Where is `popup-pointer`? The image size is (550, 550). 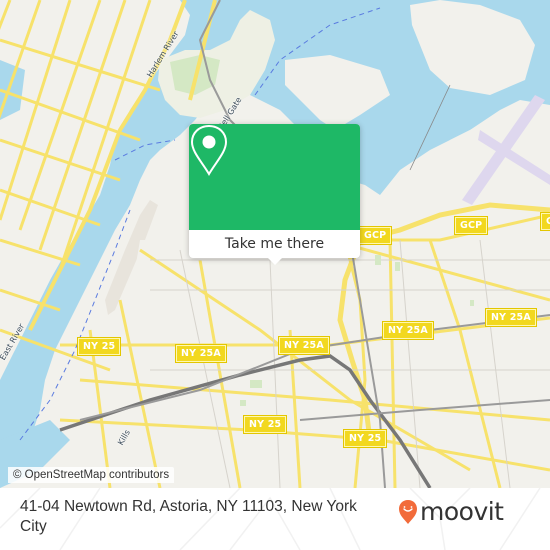 popup-pointer is located at coordinates (275, 261).